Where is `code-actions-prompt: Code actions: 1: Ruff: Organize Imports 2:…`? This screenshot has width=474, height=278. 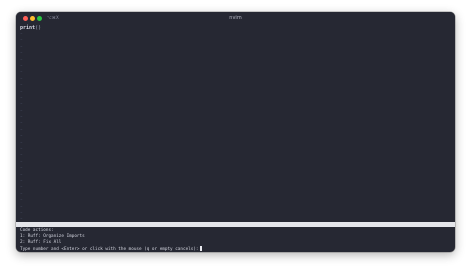
code-actions-prompt: Code actions: 1: Ruff: Organize Imports 2:… is located at coordinates (235, 240).